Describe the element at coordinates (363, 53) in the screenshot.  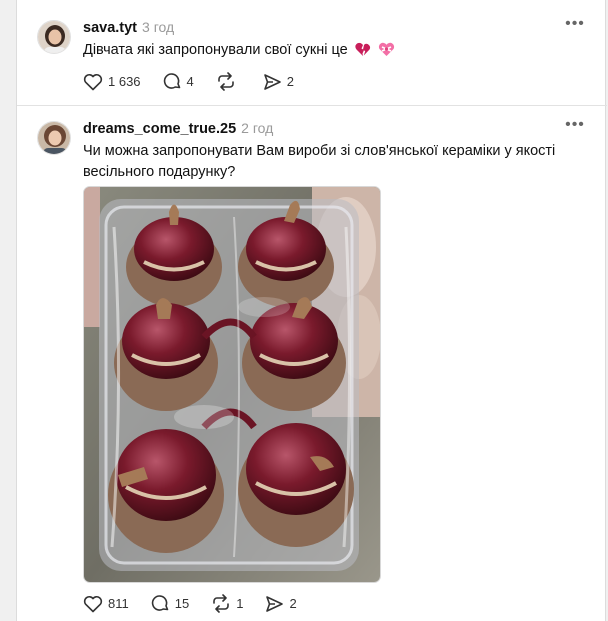
I see `broken-heart-icon` at that location.